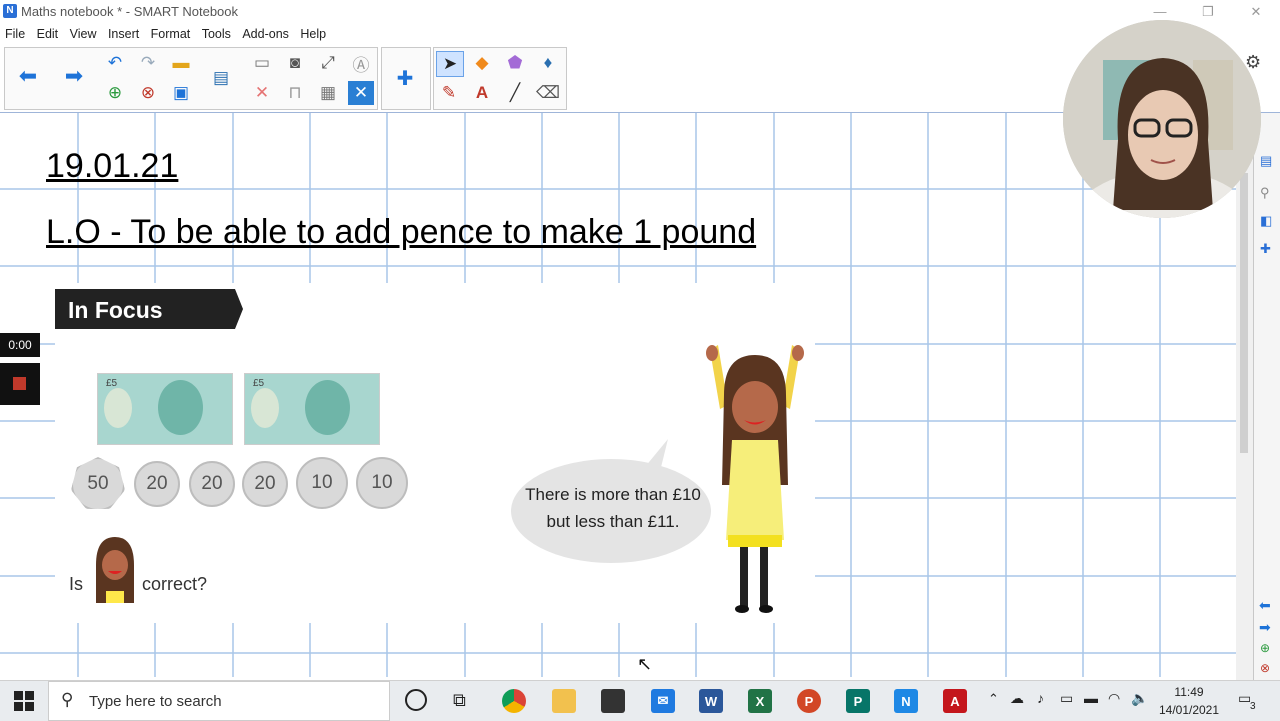 This screenshot has height=721, width=1280. I want to click on camera-icon: ◙, so click(295, 63).